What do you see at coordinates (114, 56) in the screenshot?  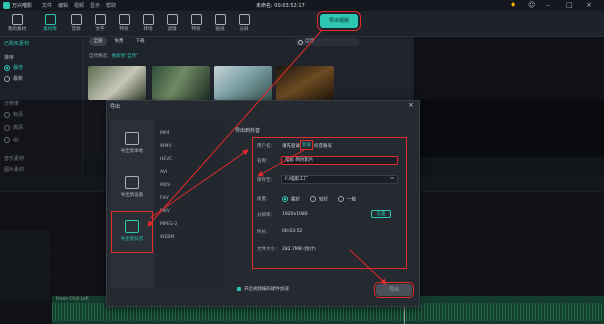 I see `search-result-line: 自然精选：搜索到"自然"` at bounding box center [114, 56].